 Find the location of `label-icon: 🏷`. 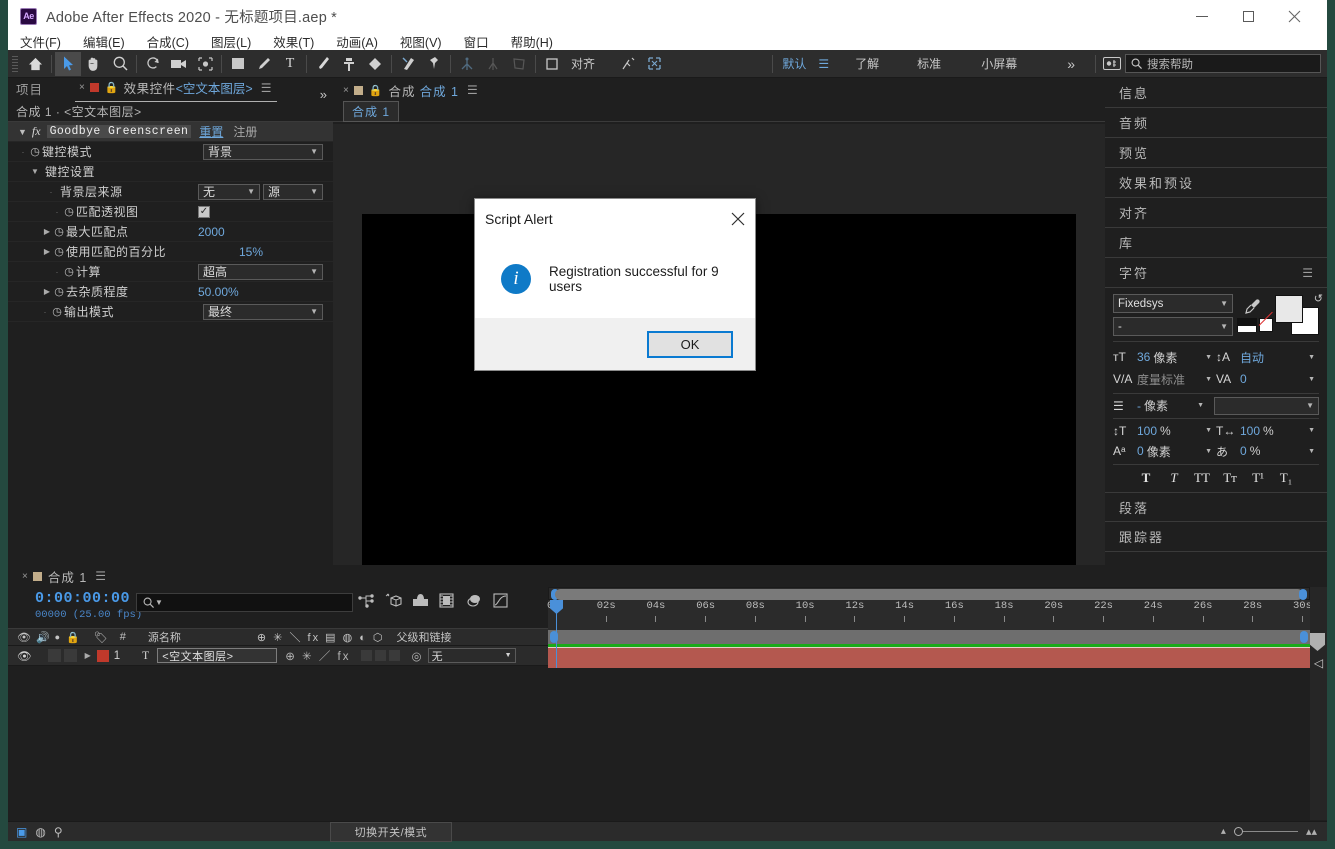

label-icon: 🏷 is located at coordinates (101, 637).